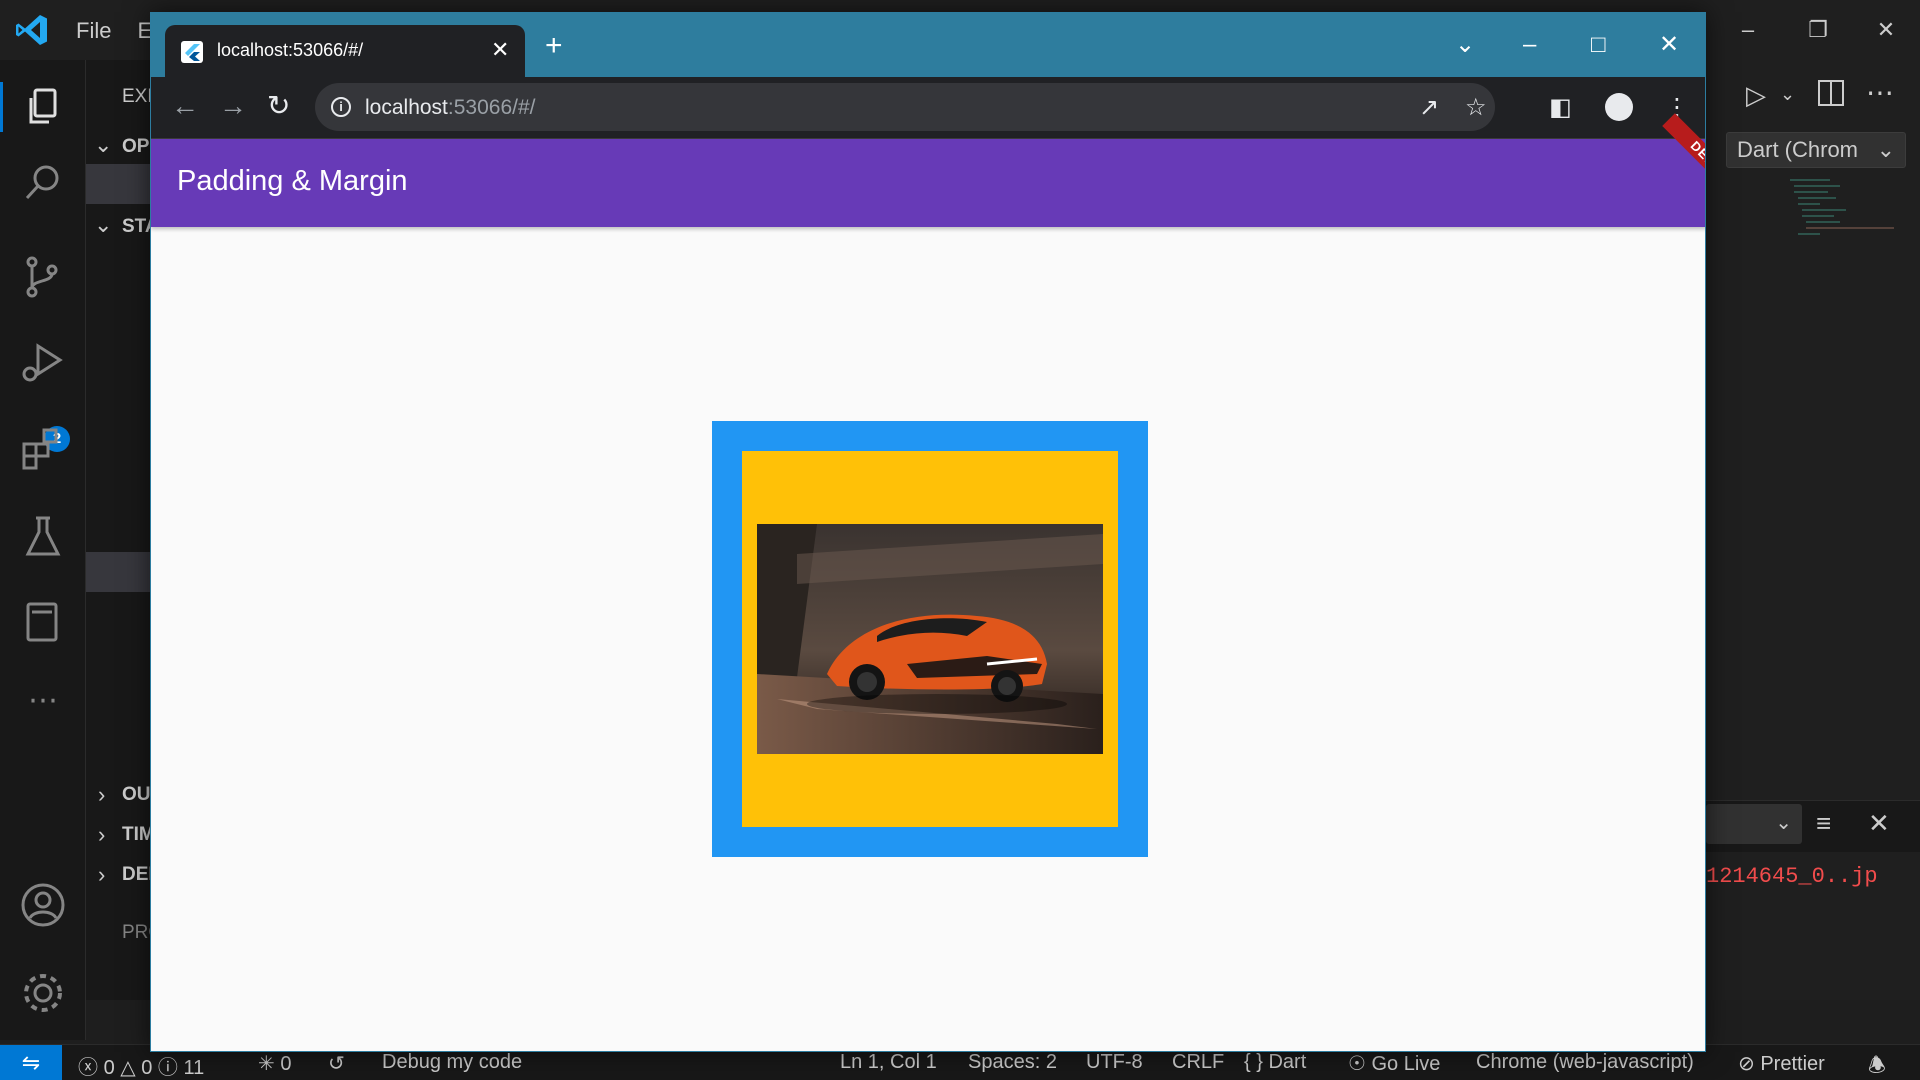  What do you see at coordinates (43, 623) in the screenshot?
I see `notebook-icon` at bounding box center [43, 623].